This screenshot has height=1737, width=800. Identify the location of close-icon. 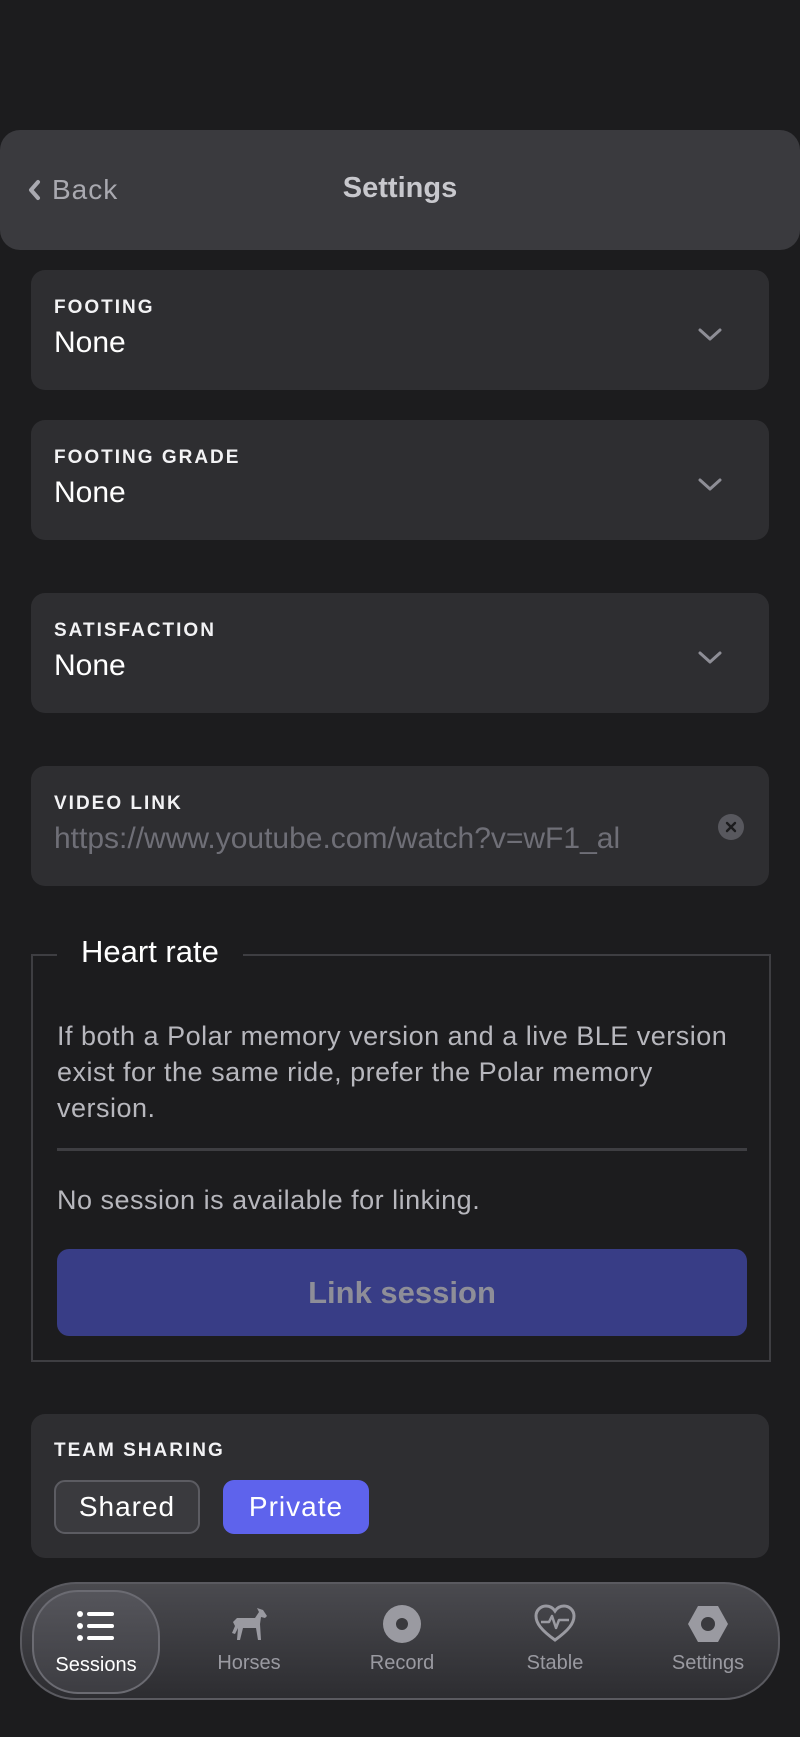
(731, 827).